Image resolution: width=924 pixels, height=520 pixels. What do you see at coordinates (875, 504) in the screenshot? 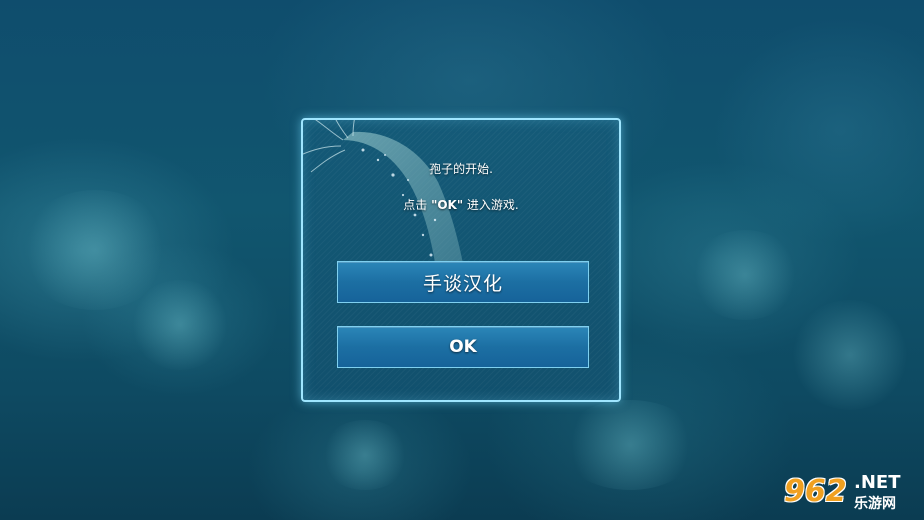
I see `watermark-site-name: 乐游网` at bounding box center [875, 504].